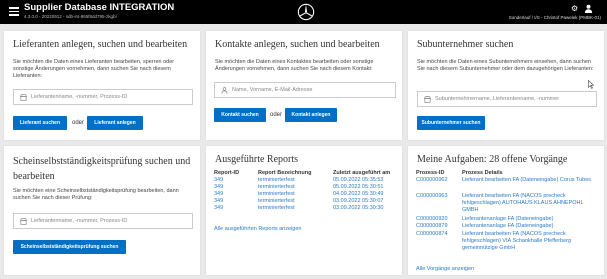 The height and width of the screenshot is (279, 607). What do you see at coordinates (430, 173) in the screenshot?
I see `aufgaben-header-id: Prozess-ID` at bounding box center [430, 173].